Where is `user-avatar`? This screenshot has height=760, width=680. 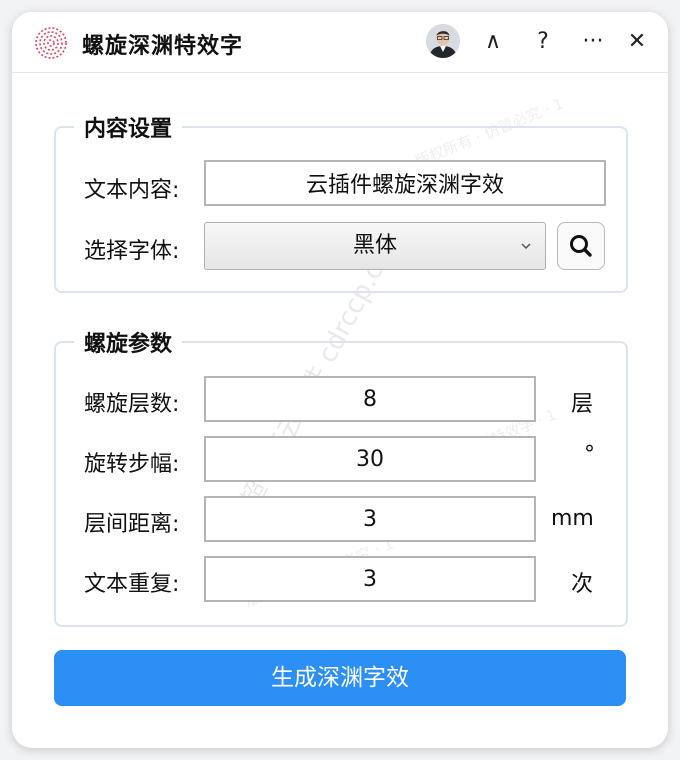 user-avatar is located at coordinates (443, 41).